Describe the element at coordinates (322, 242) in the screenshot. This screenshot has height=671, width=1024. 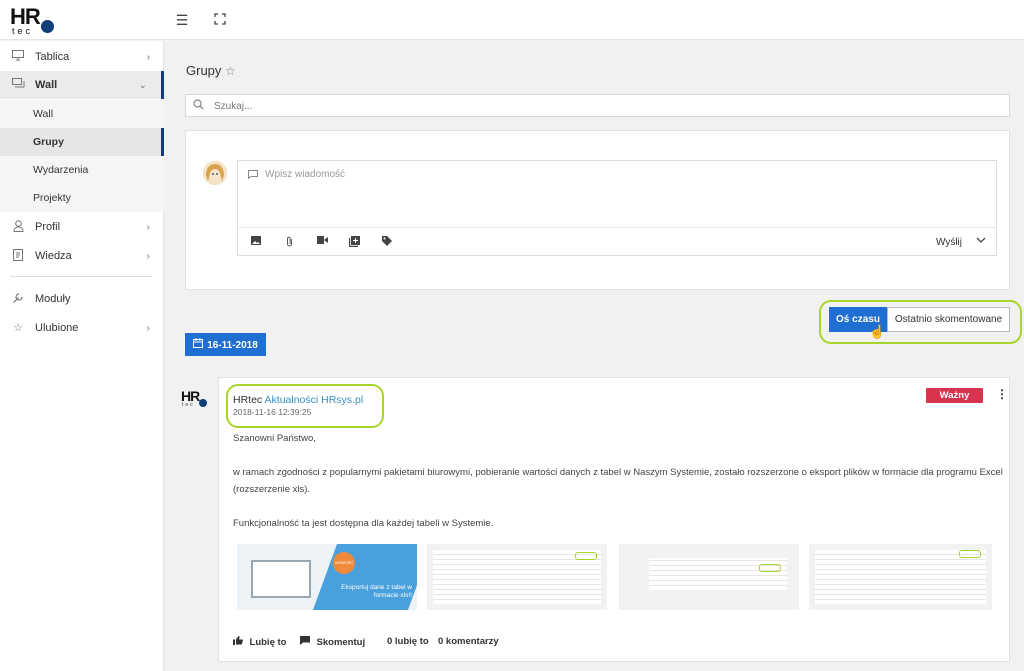
I see `video-icon` at that location.